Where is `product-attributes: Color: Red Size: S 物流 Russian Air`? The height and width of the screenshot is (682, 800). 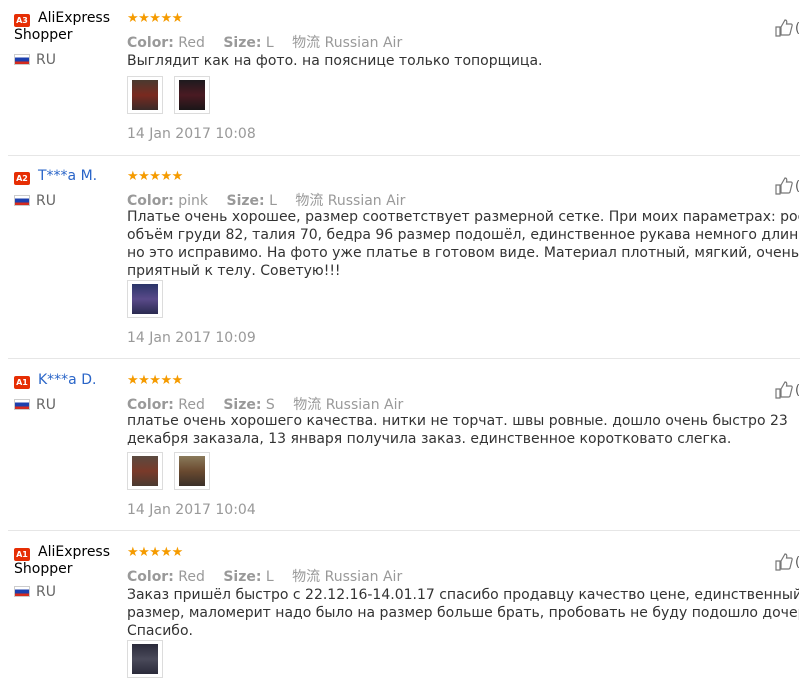
product-attributes: Color: Red Size: S 物流 Russian Air is located at coordinates (265, 404).